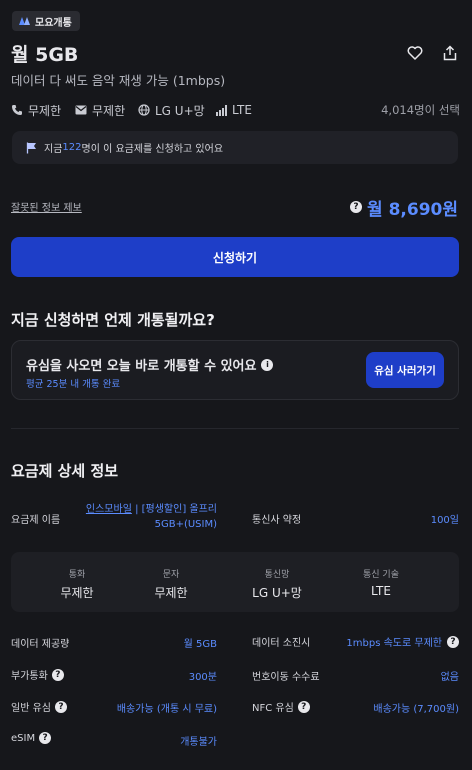  I want to click on feature-call: 무제한, so click(36, 110).